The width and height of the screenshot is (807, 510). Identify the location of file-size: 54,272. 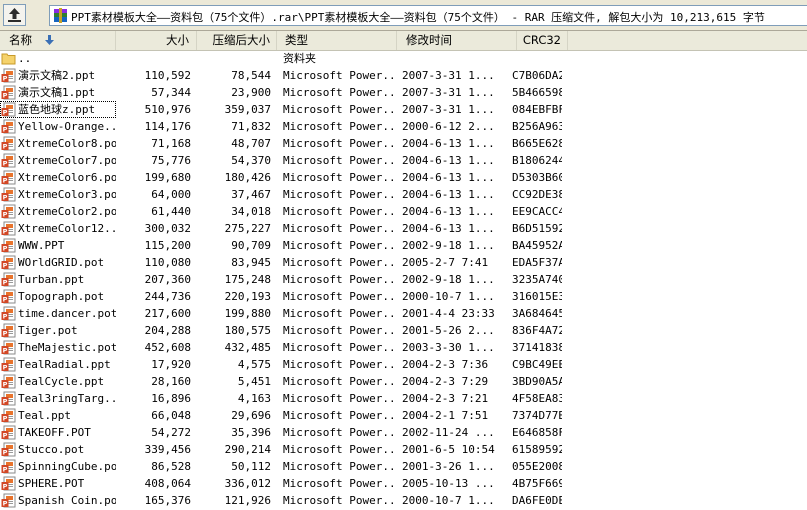
(171, 432).